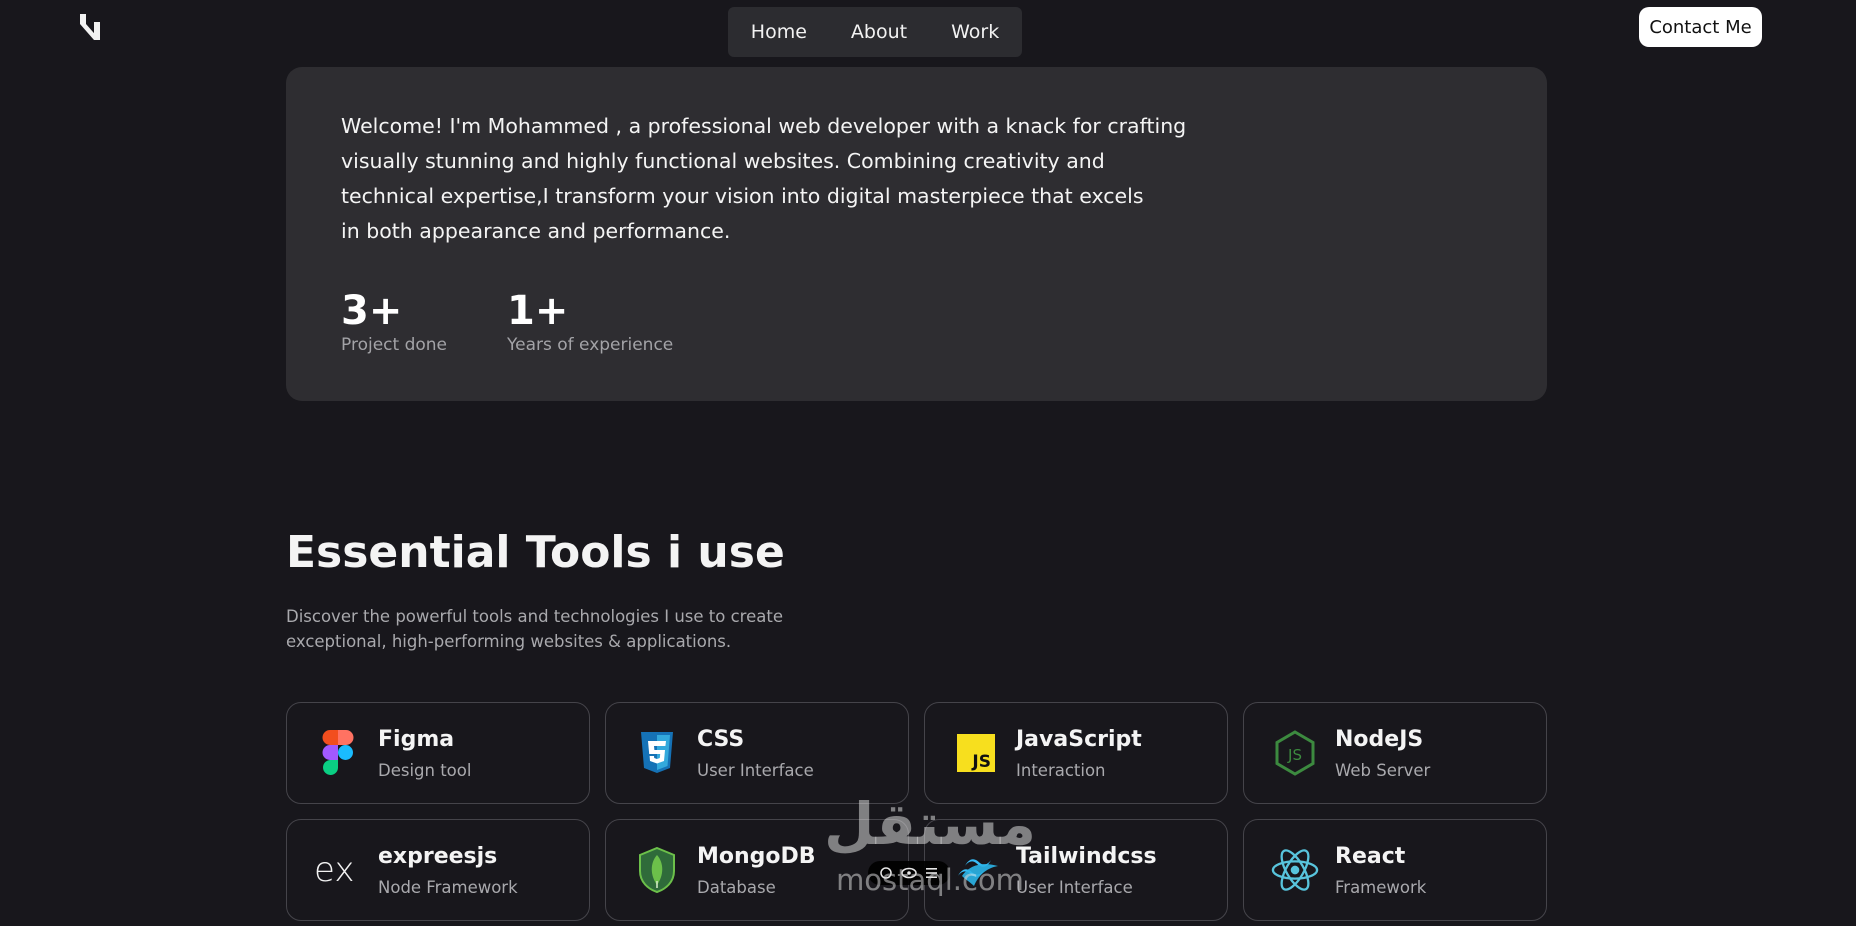 This screenshot has width=1856, height=926. I want to click on figma-icon, so click(338, 753).